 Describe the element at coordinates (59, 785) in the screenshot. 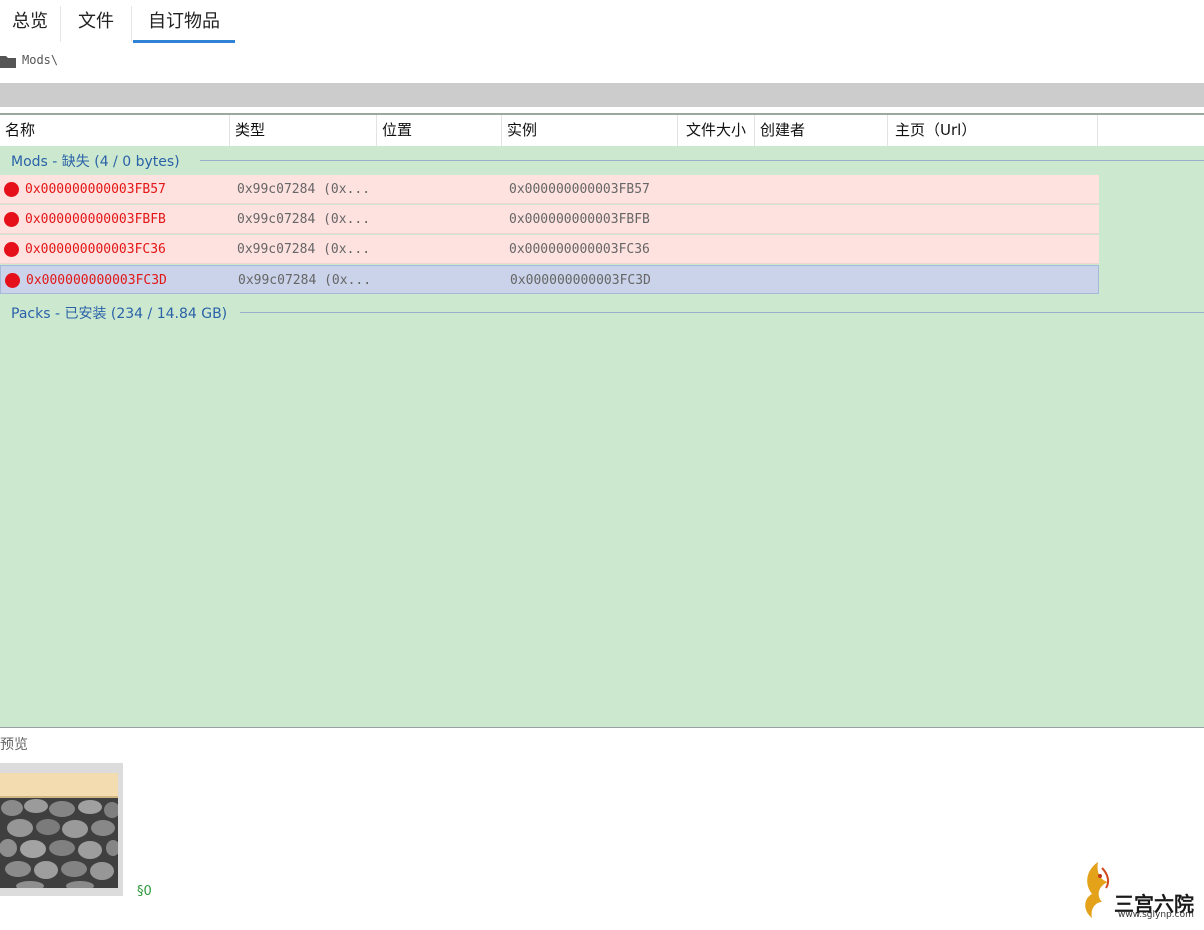

I see `thumbnail-trim` at that location.